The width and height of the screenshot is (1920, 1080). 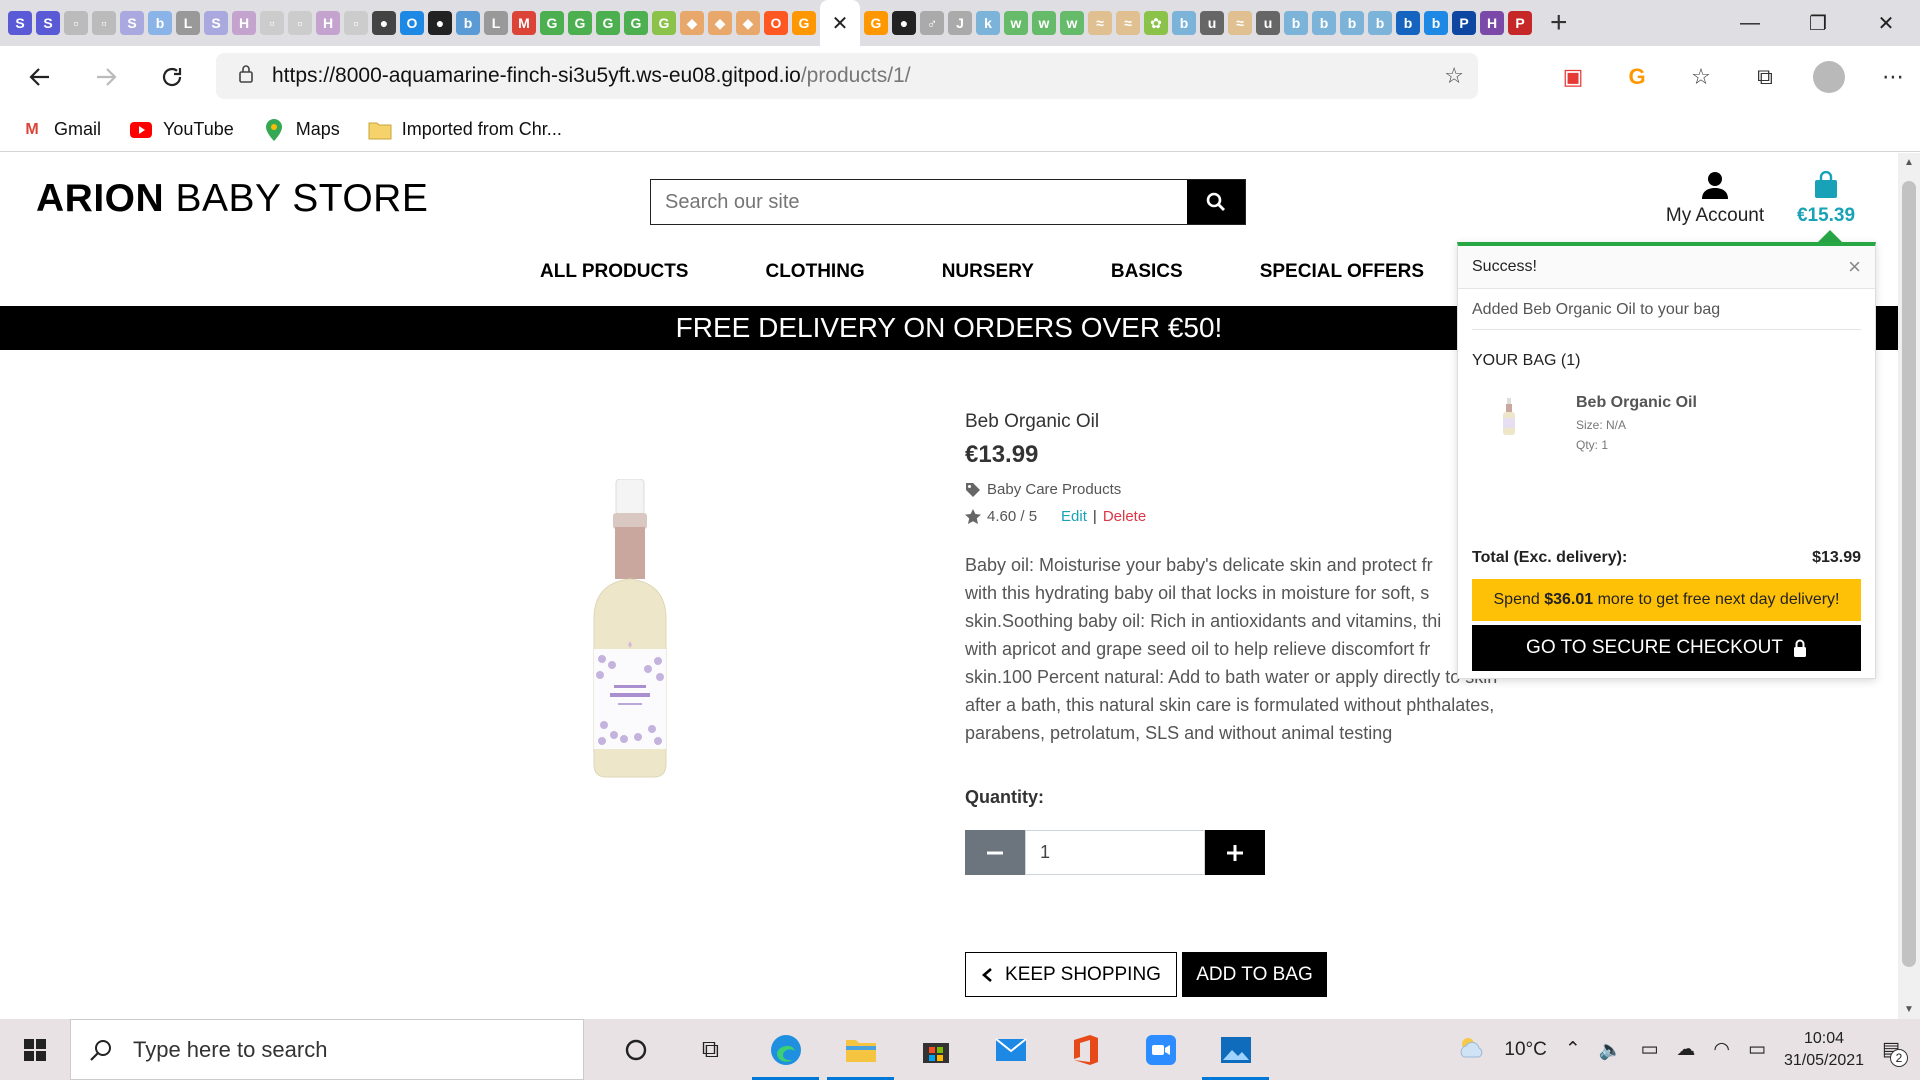 What do you see at coordinates (1909, 1009) in the screenshot?
I see `scroll-down-arrow: ▼` at bounding box center [1909, 1009].